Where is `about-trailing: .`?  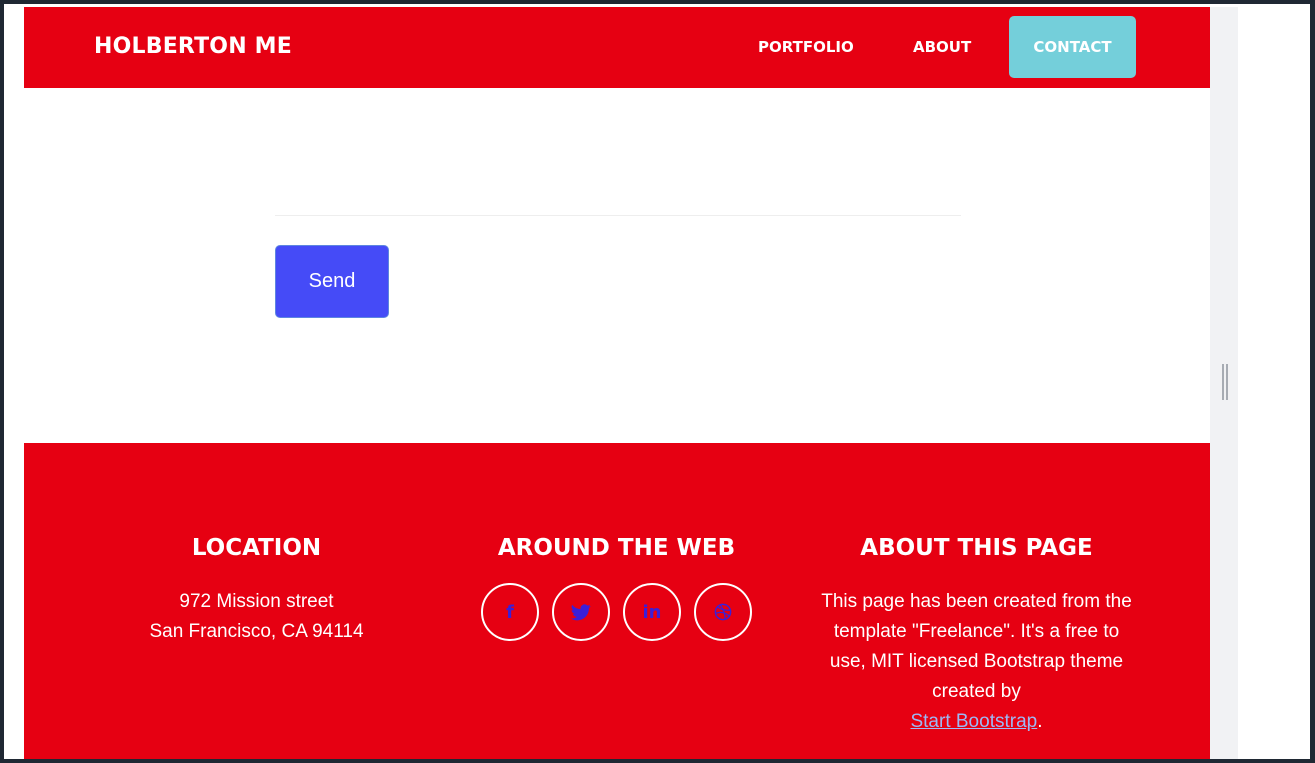
about-trailing: . is located at coordinates (1040, 721).